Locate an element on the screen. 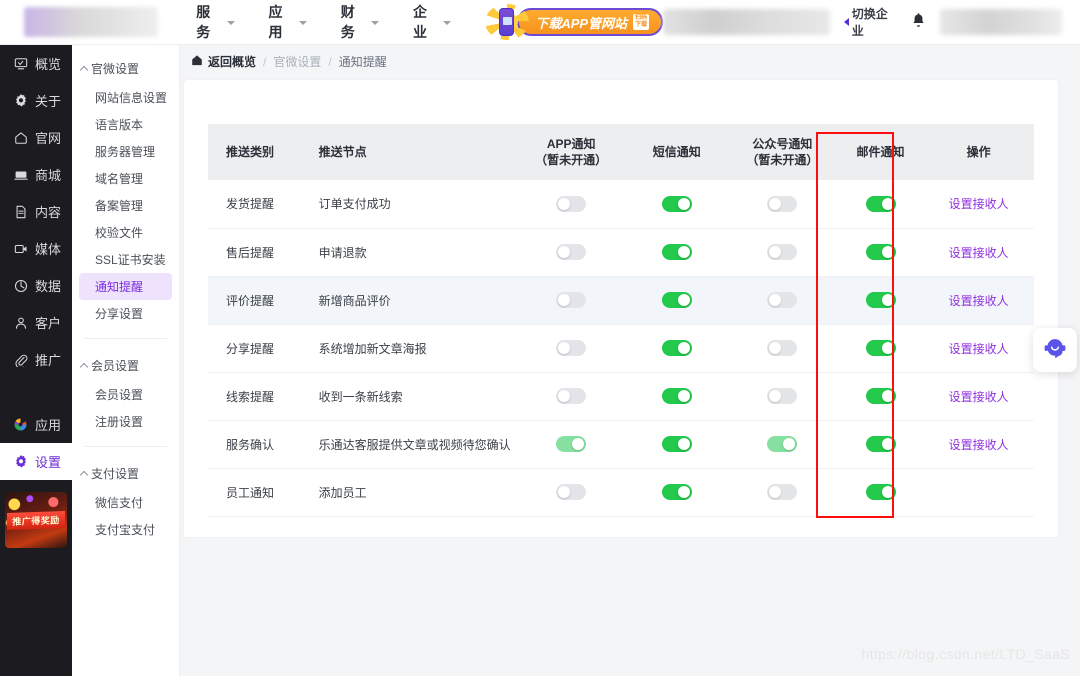 This screenshot has height=676, width=1080. bell-icon is located at coordinates (918, 22).